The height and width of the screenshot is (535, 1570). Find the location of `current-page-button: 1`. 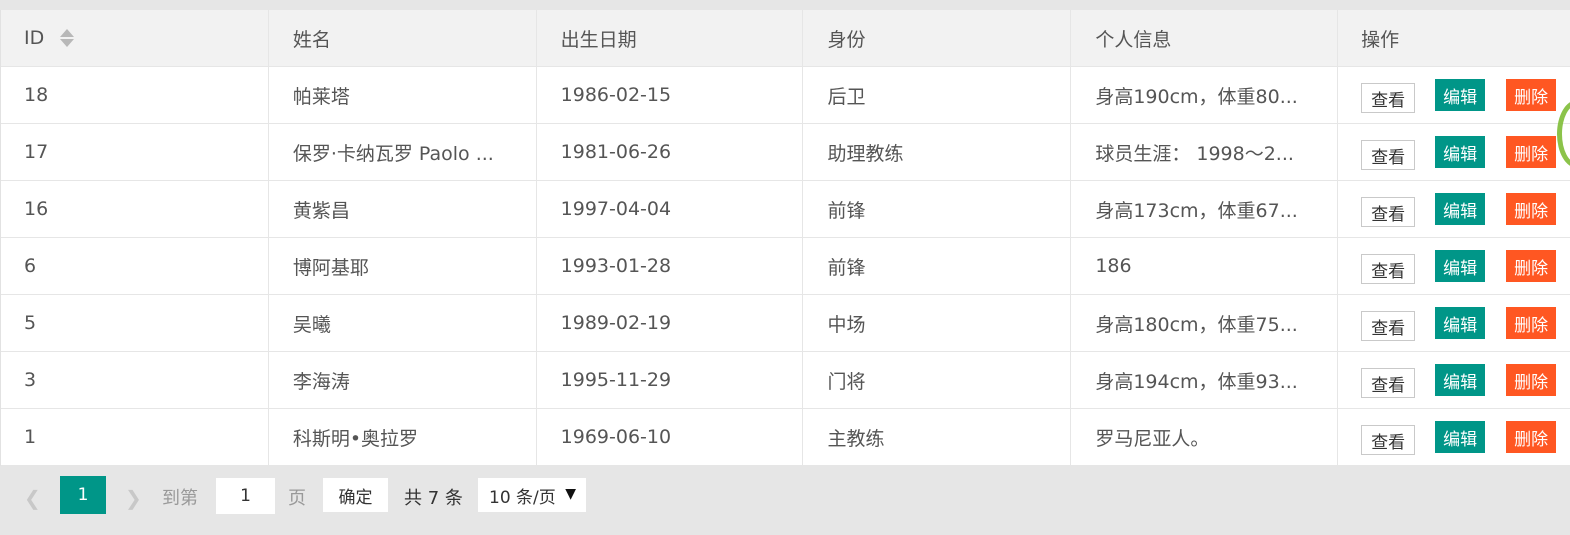

current-page-button: 1 is located at coordinates (83, 495).